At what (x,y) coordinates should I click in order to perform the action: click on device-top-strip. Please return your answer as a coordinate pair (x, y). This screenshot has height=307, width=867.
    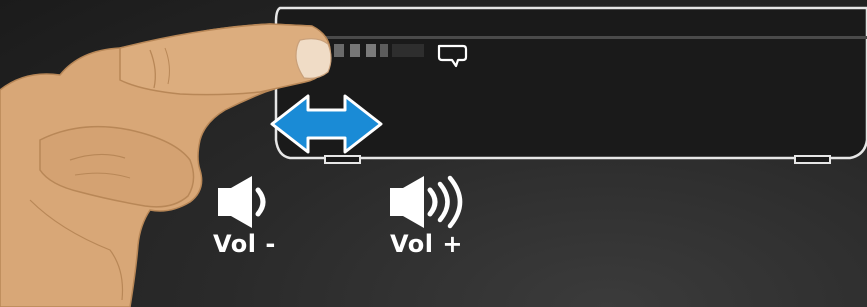
    Looking at the image, I should click on (574, 37).